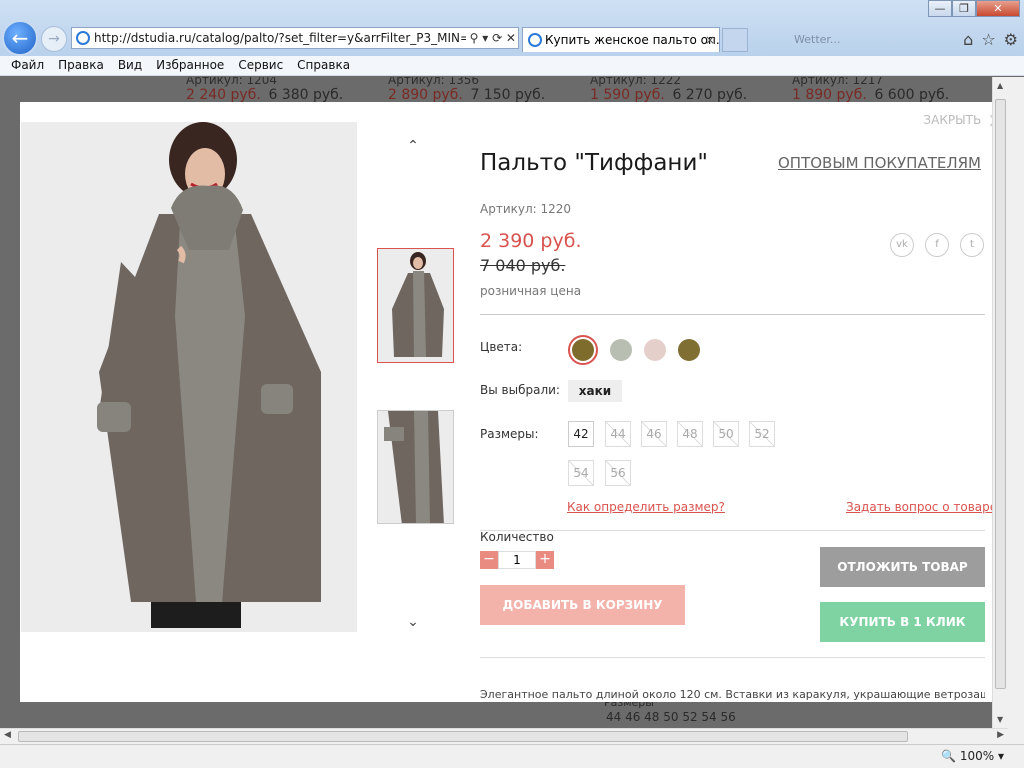  I want to click on size-help-link: Как определить размер?, so click(646, 507).